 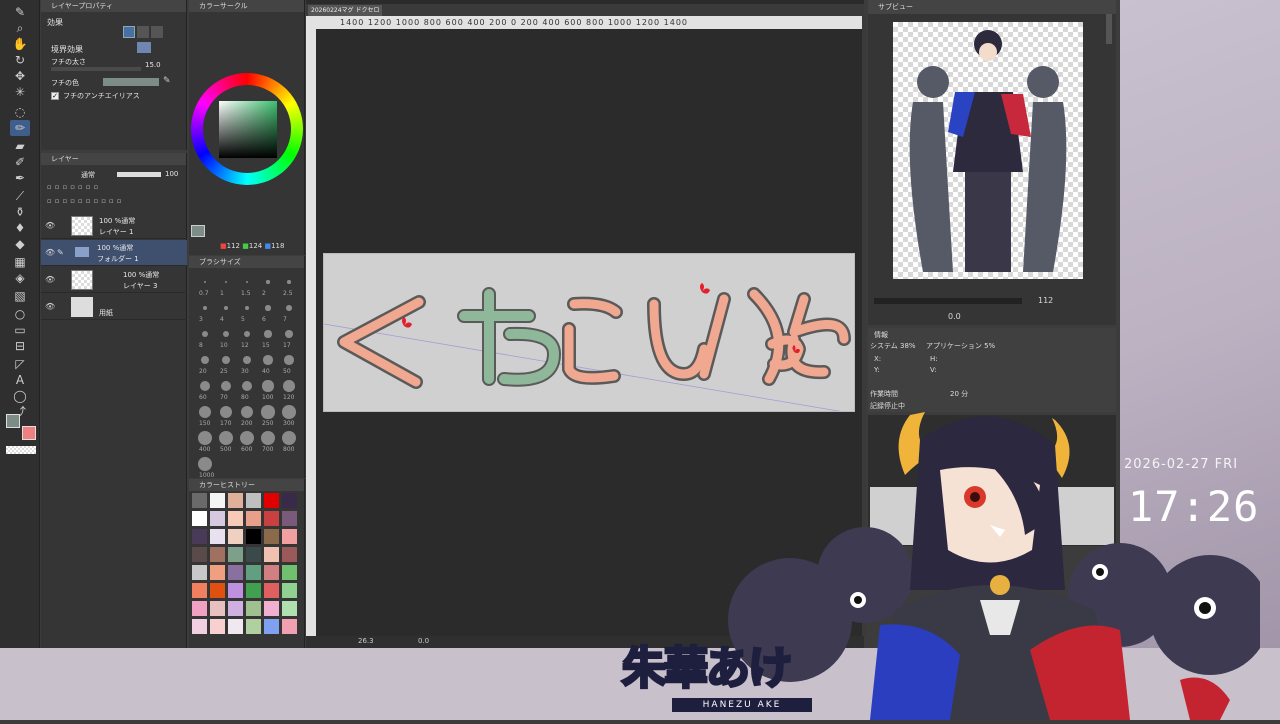 I want to click on brush-size-option: 70, so click(x=226, y=388).